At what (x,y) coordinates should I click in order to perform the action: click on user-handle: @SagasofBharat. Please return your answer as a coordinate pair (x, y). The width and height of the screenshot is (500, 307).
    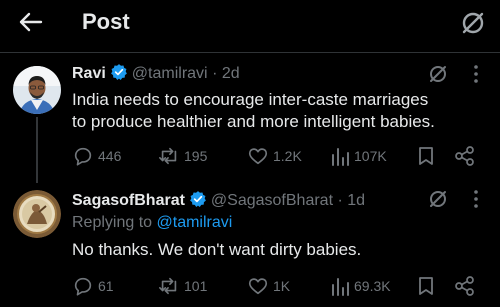
    Looking at the image, I should click on (272, 200).